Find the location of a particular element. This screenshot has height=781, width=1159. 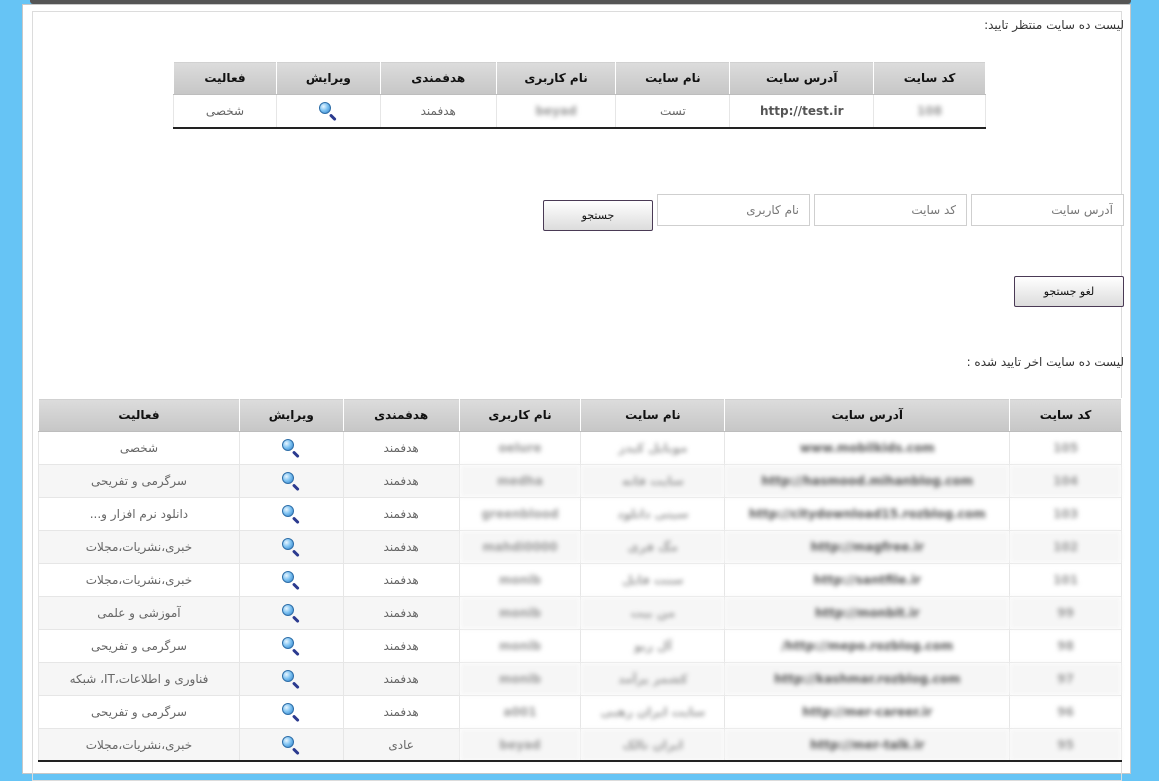

site-code-cell: 96 is located at coordinates (1065, 712).